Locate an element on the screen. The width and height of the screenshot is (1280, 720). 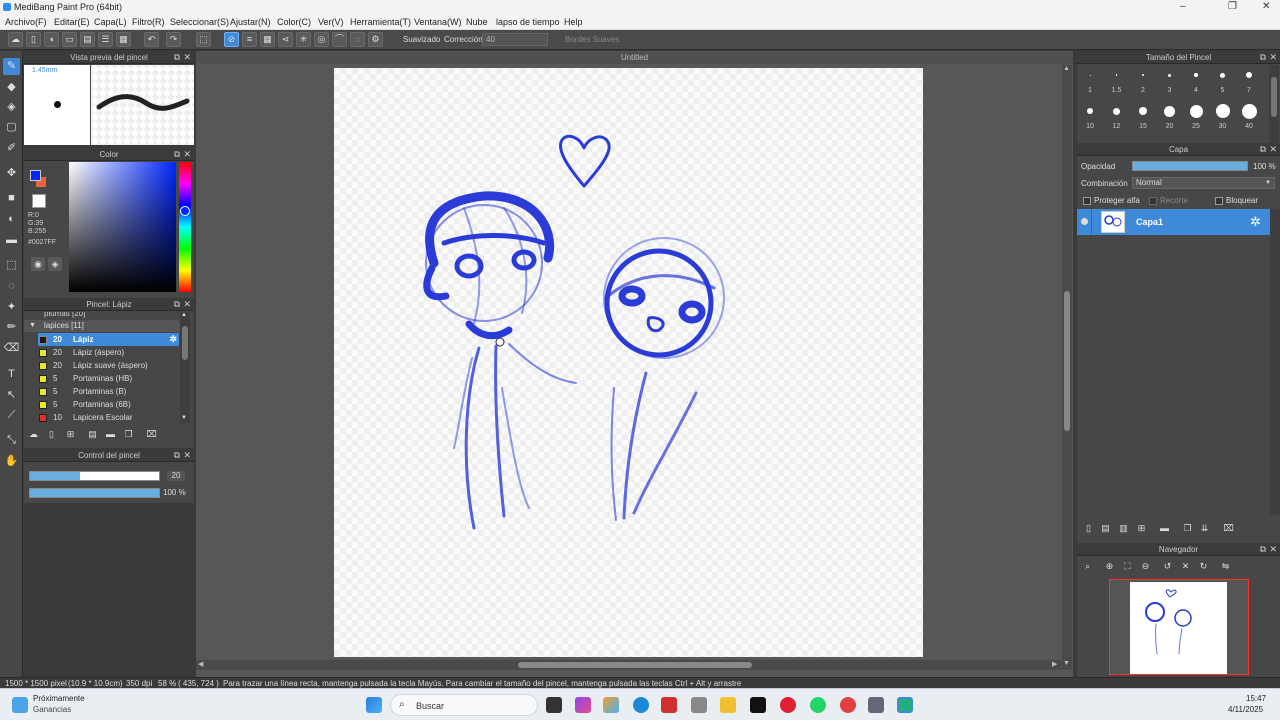
canvas-horizontal-scrollbar: ◀ ▶ is located at coordinates (629, 665).